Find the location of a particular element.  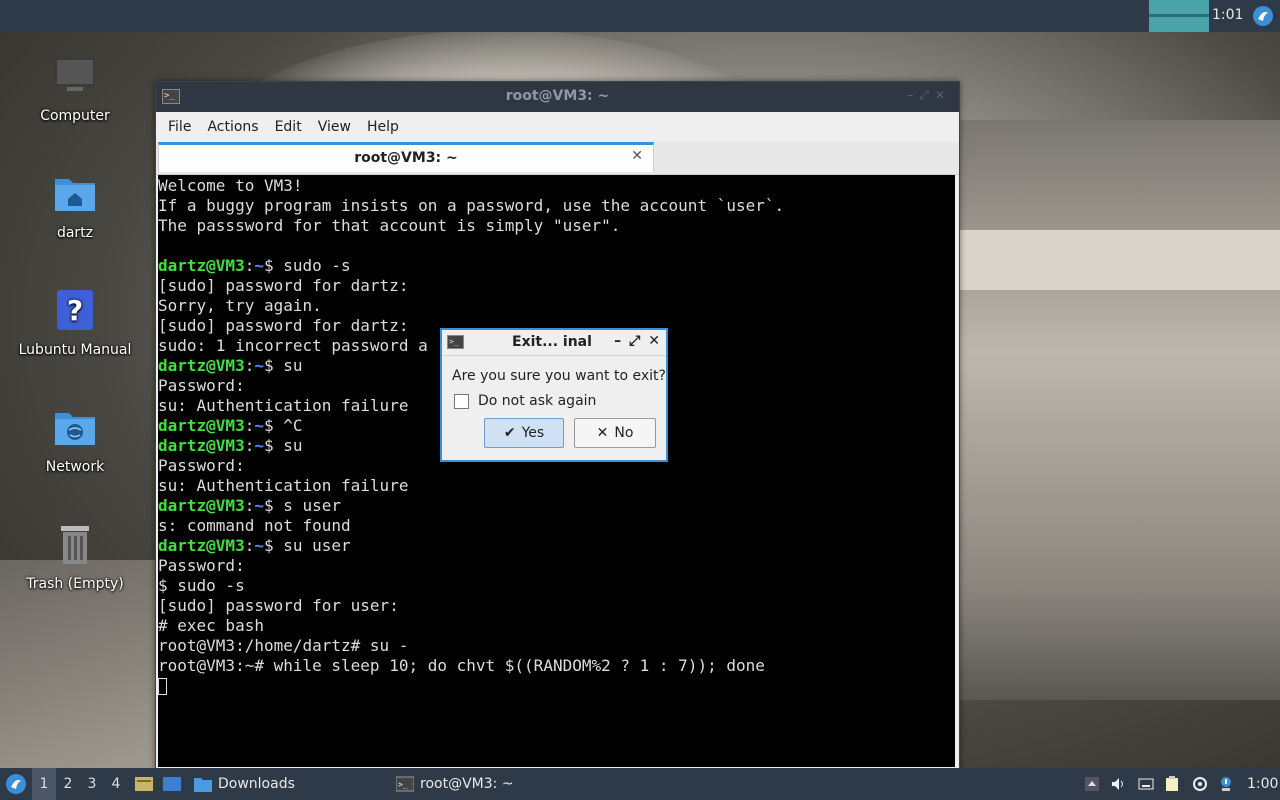

terminal-cursor-line is located at coordinates (556, 686).